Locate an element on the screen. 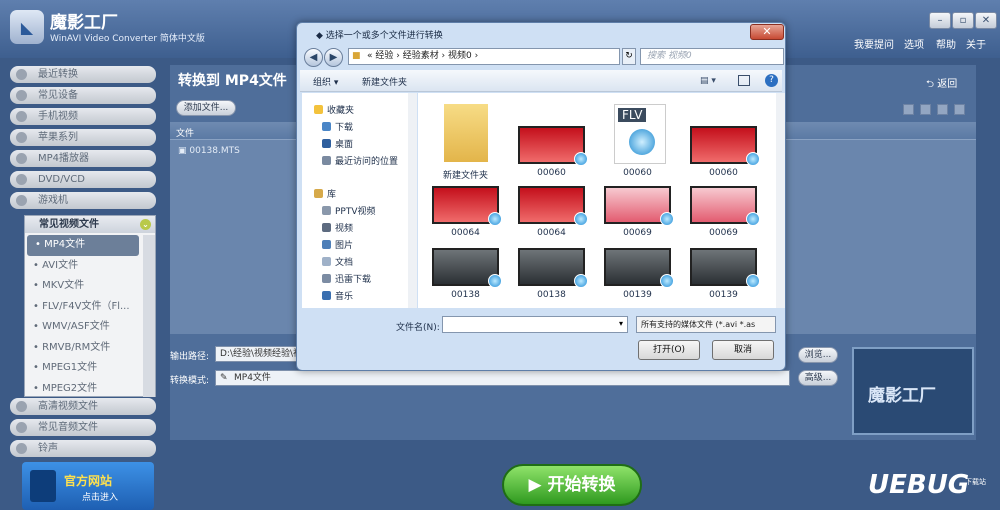 Image resolution: width=1000 pixels, height=510 pixels. filetype-select: 所有支持的媒体文件 (*.avi *.as is located at coordinates (706, 324).